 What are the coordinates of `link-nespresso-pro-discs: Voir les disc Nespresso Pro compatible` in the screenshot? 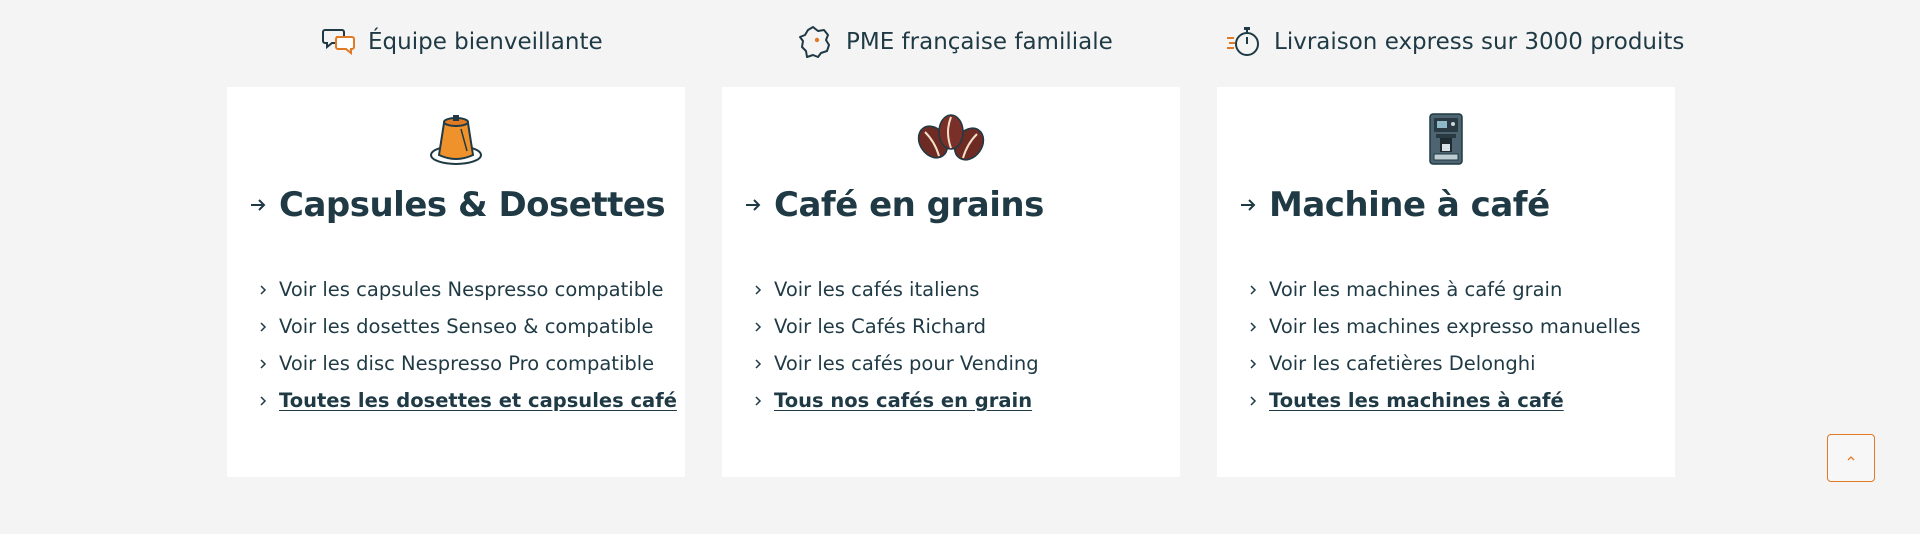 It's located at (466, 363).